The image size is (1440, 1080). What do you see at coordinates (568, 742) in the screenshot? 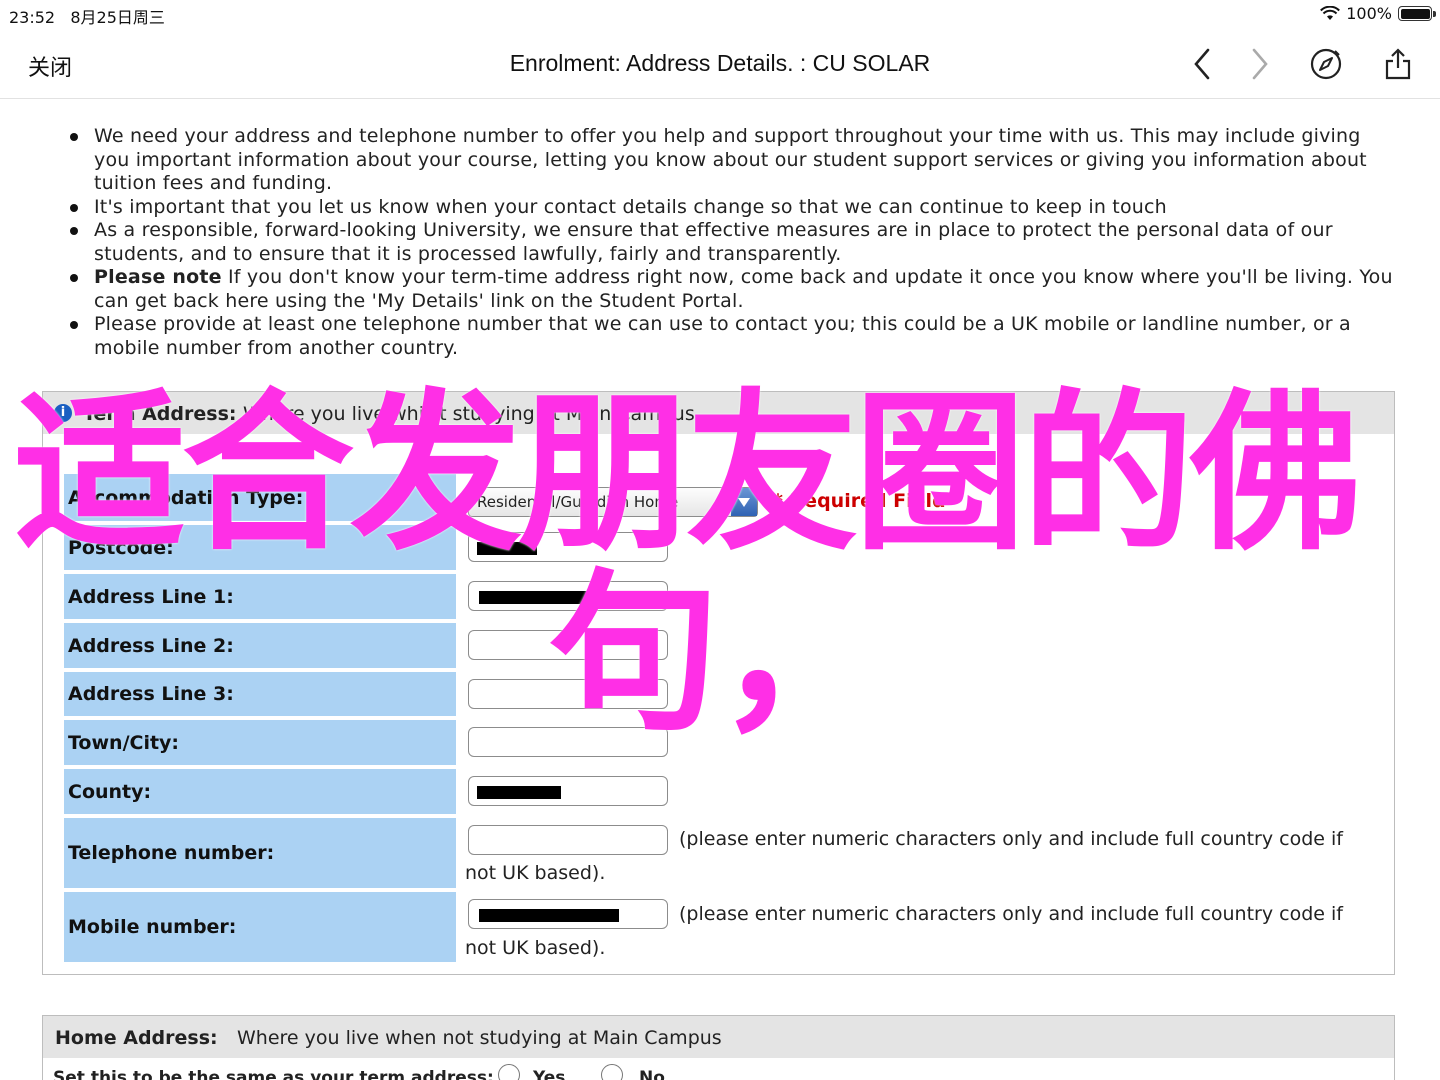
I see `town-field` at bounding box center [568, 742].